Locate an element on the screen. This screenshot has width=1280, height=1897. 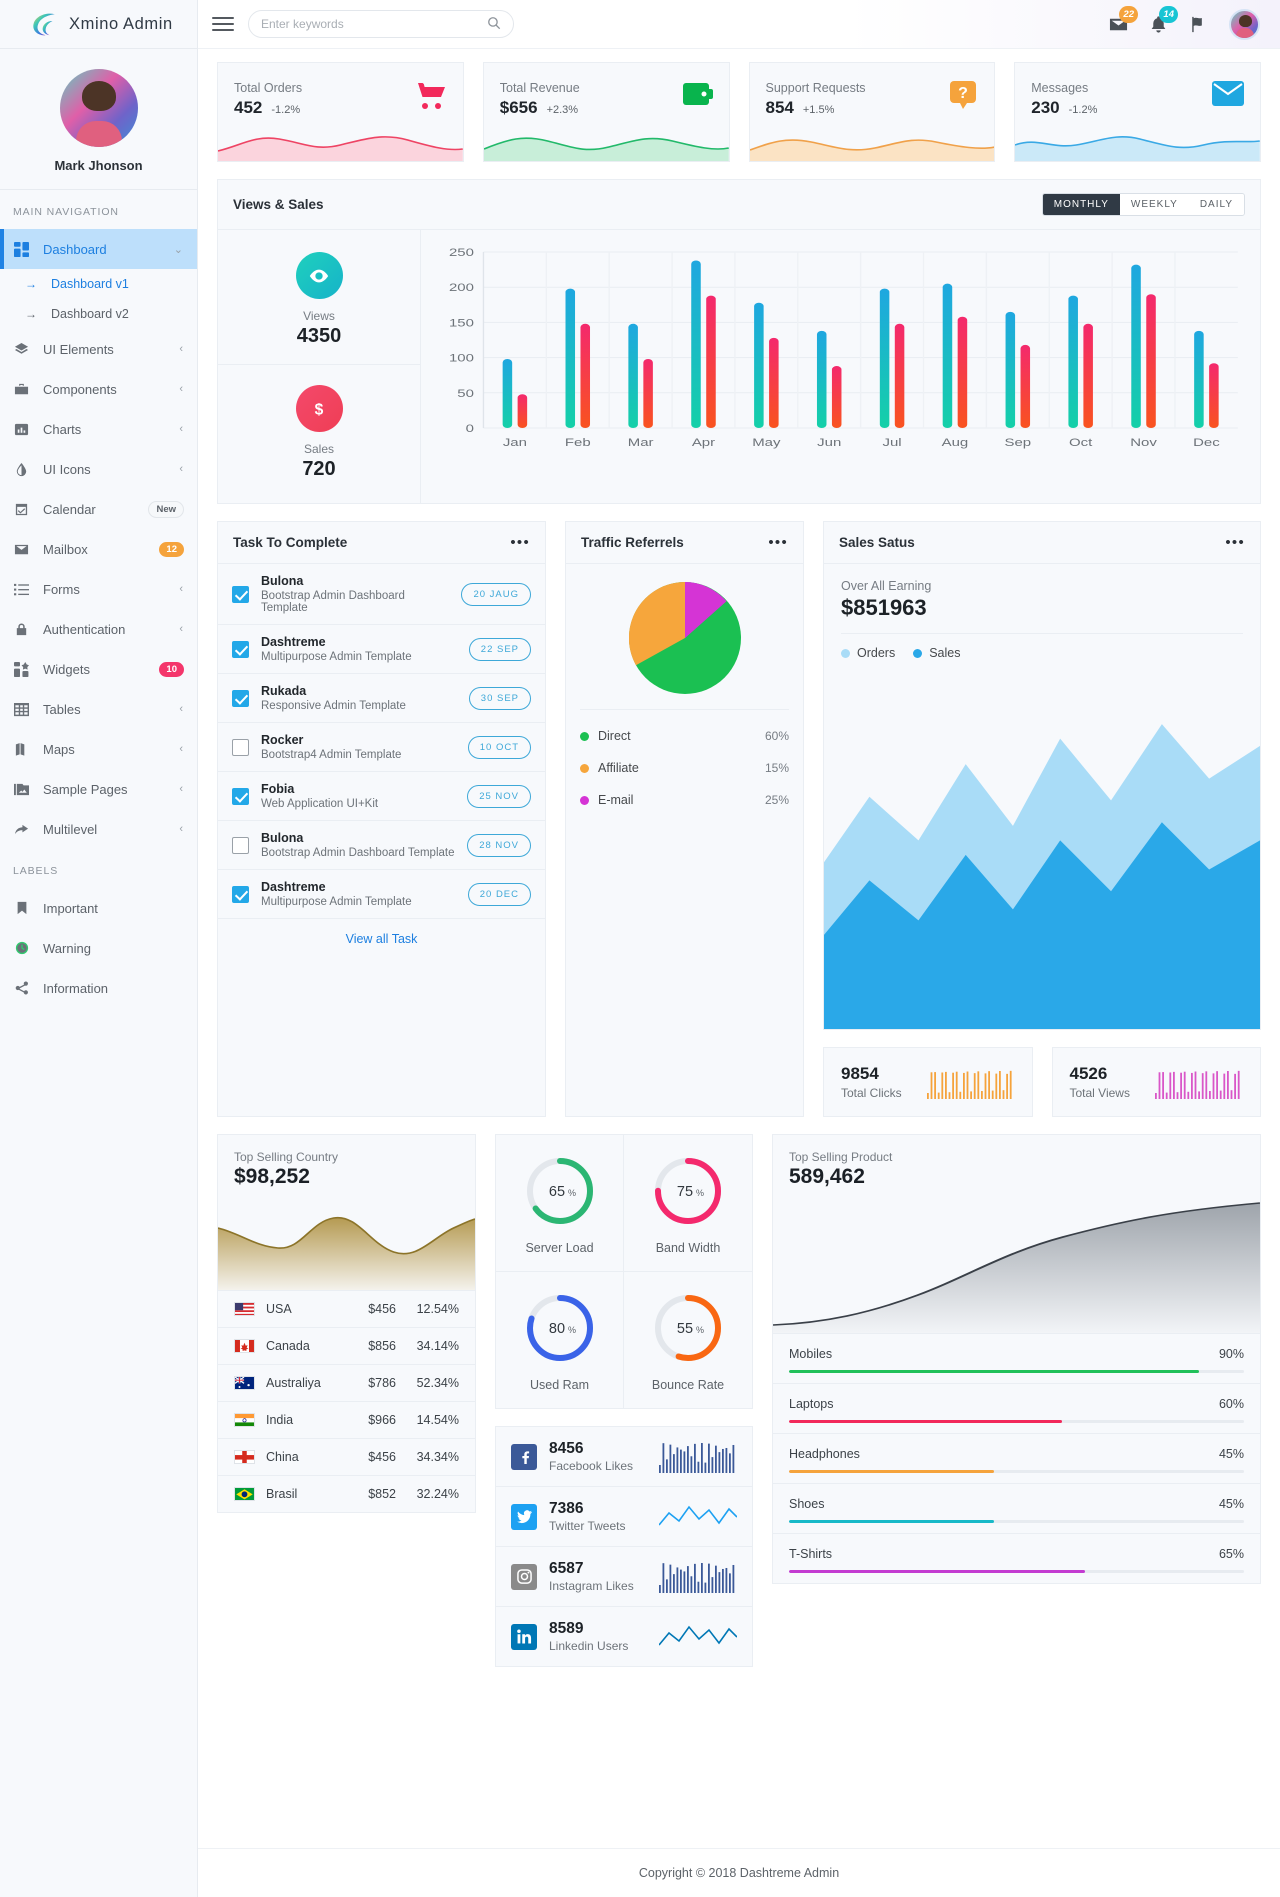
sidebar-subitem-dashboard-v1: → Dashboard v1 is located at coordinates (98, 284).